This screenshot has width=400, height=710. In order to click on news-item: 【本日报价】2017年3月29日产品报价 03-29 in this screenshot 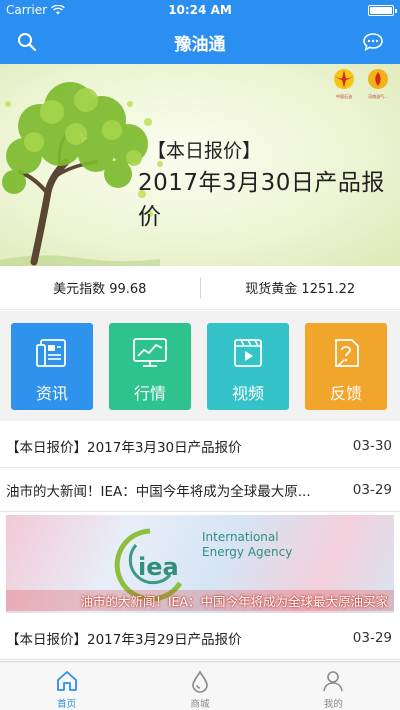, I will do `click(200, 638)`.